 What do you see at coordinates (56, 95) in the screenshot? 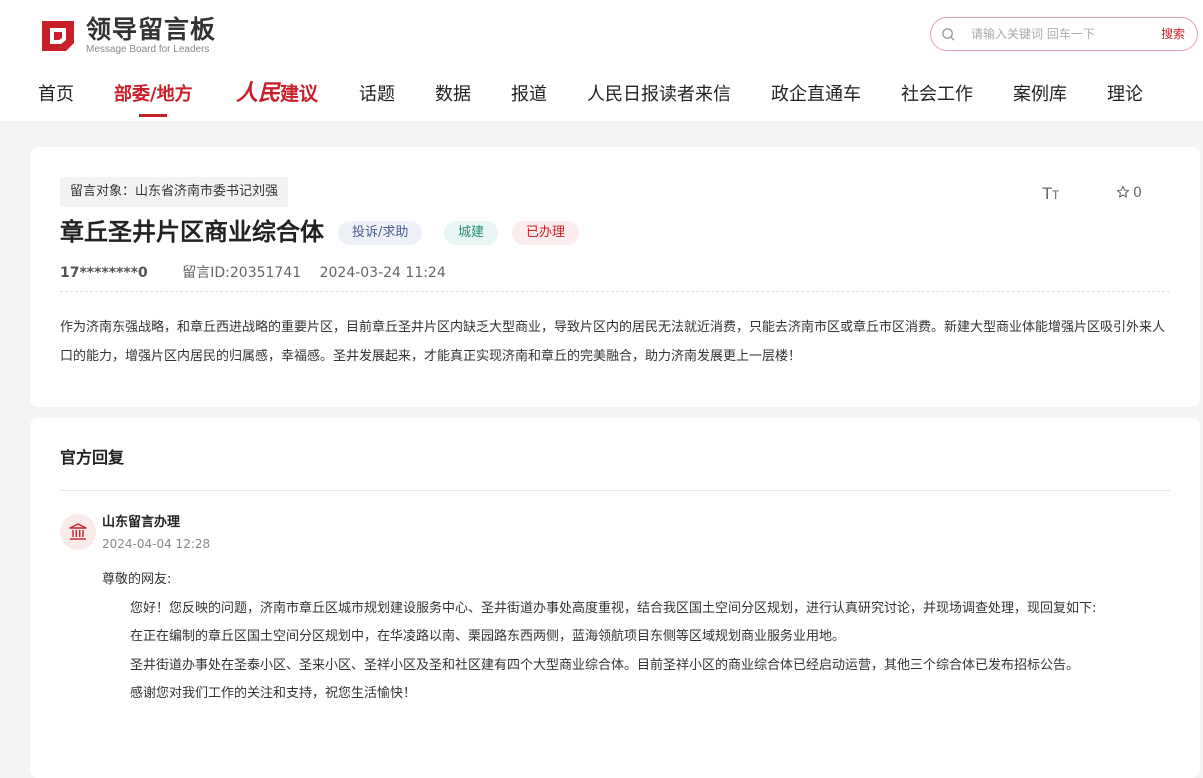
I see `nav-home: 首页` at bounding box center [56, 95].